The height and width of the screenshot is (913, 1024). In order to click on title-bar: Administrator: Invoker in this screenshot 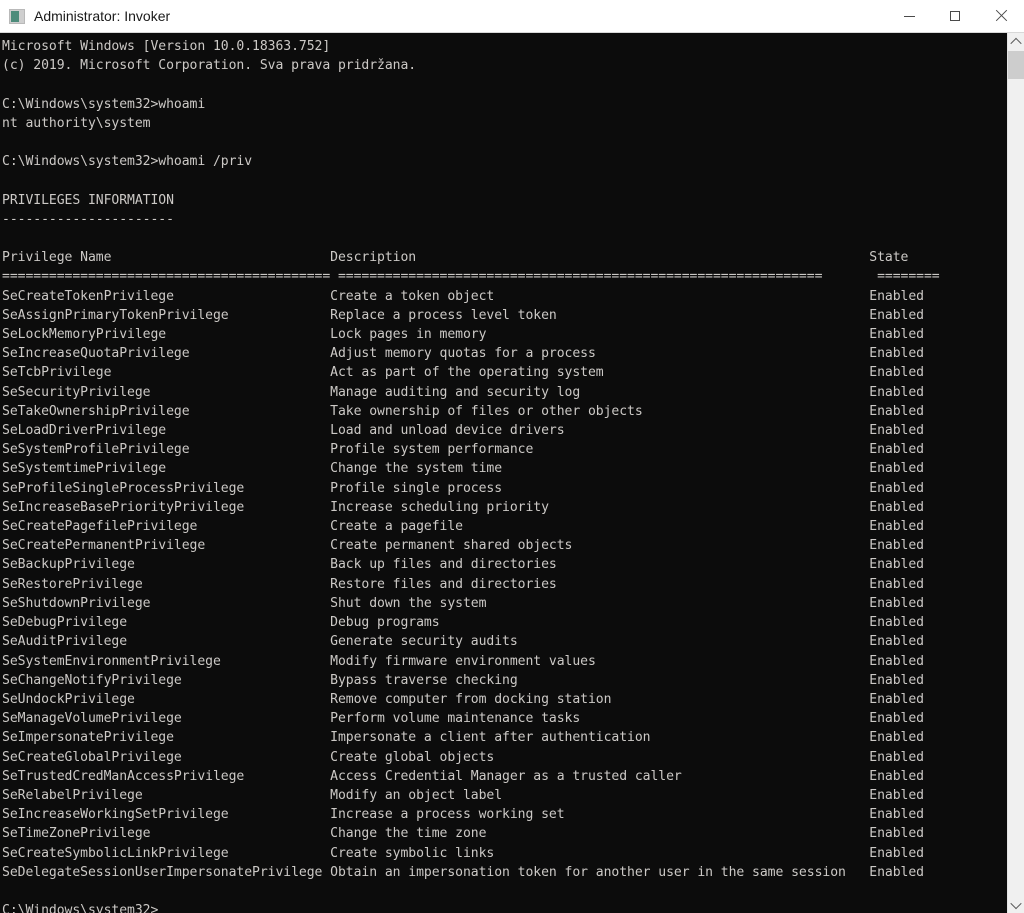, I will do `click(512, 16)`.